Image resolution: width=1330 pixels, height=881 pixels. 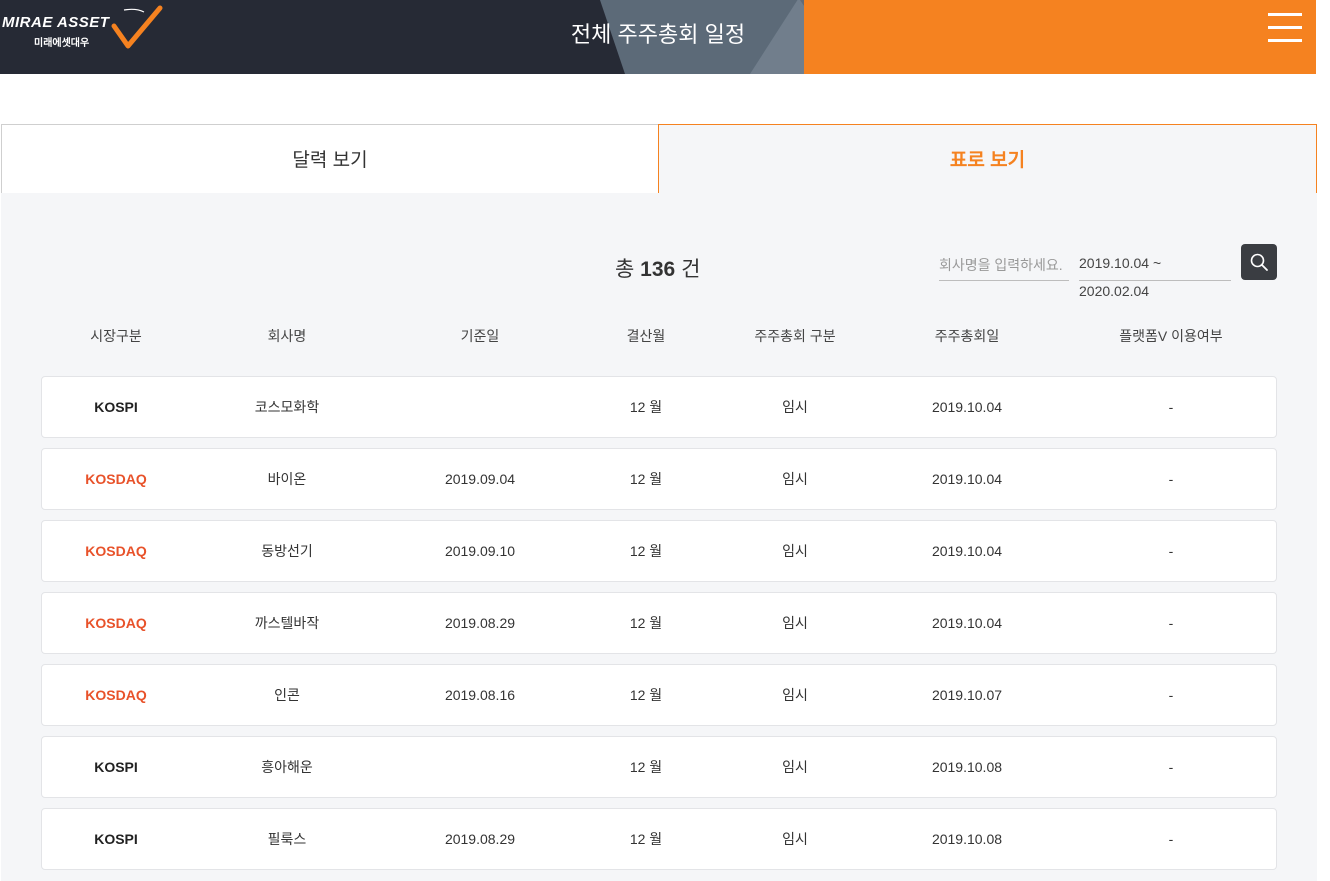 I want to click on company-cell: 바이온, so click(x=287, y=479).